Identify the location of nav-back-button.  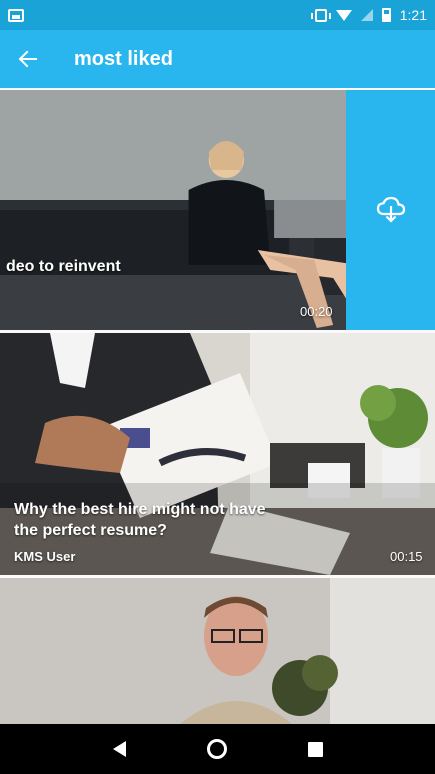
(119, 749).